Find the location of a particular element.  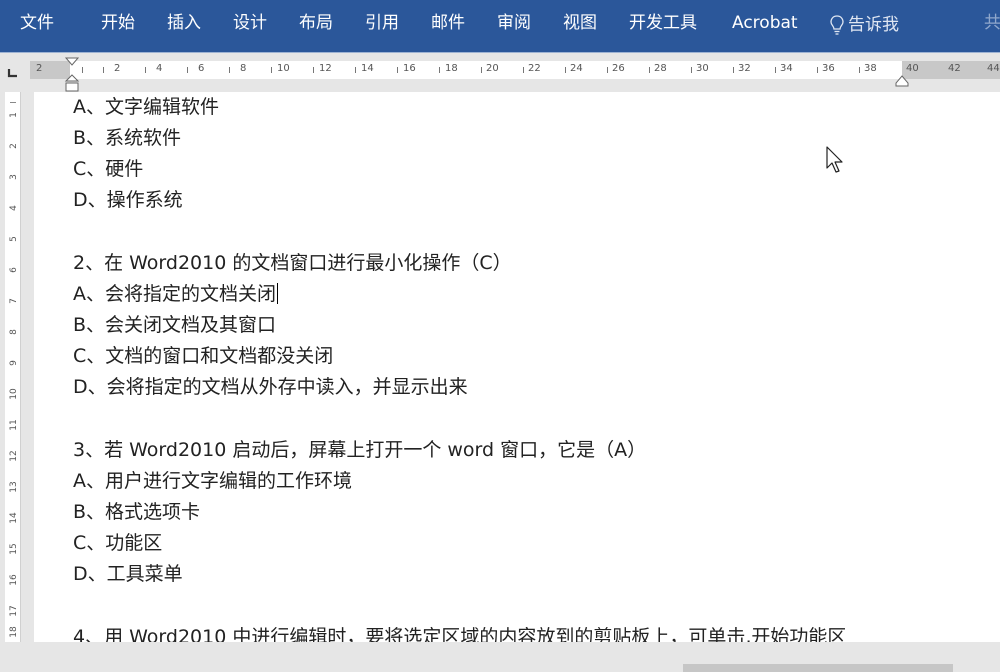

ruler-number: 9 is located at coordinates (14, 363).